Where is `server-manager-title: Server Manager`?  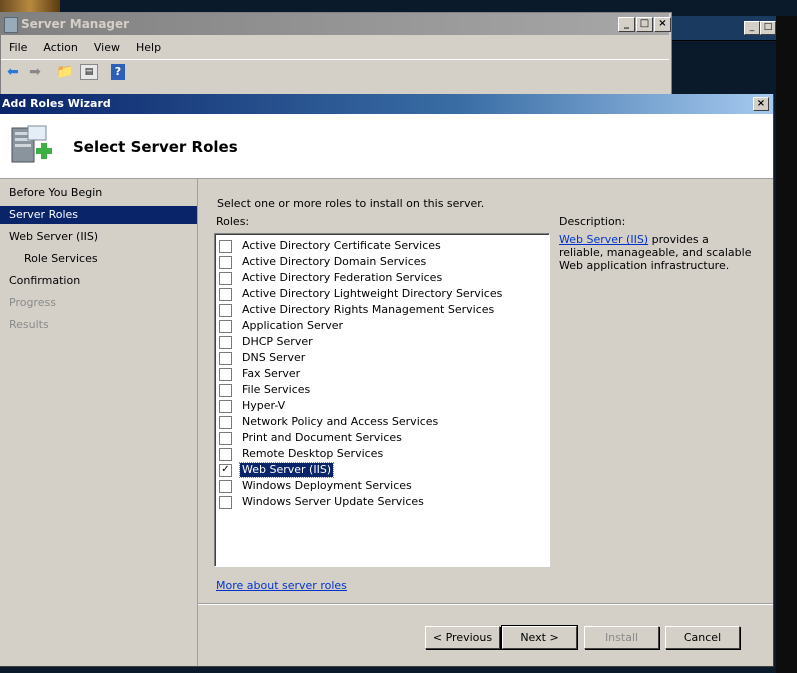
server-manager-title: Server Manager is located at coordinates (75, 24).